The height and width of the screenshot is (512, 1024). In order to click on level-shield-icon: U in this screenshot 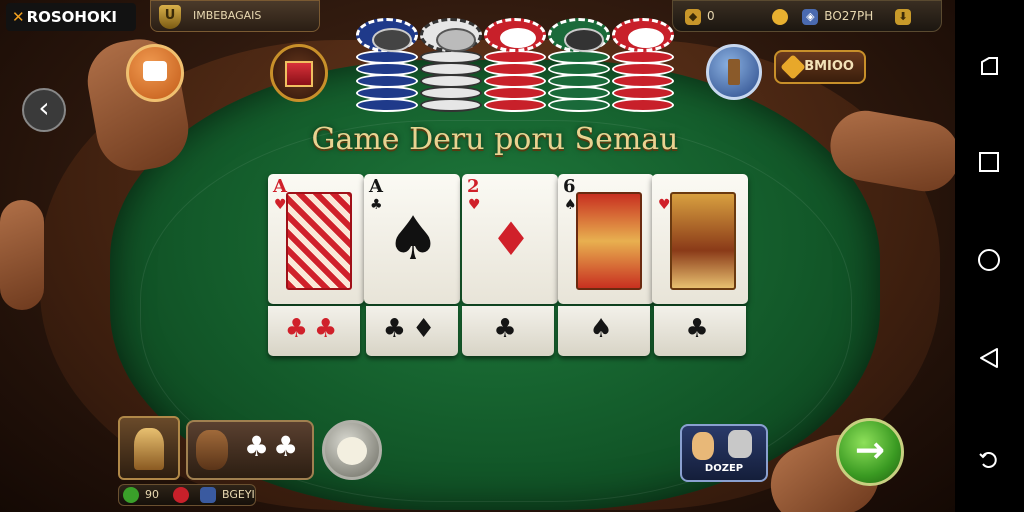, I will do `click(170, 17)`.